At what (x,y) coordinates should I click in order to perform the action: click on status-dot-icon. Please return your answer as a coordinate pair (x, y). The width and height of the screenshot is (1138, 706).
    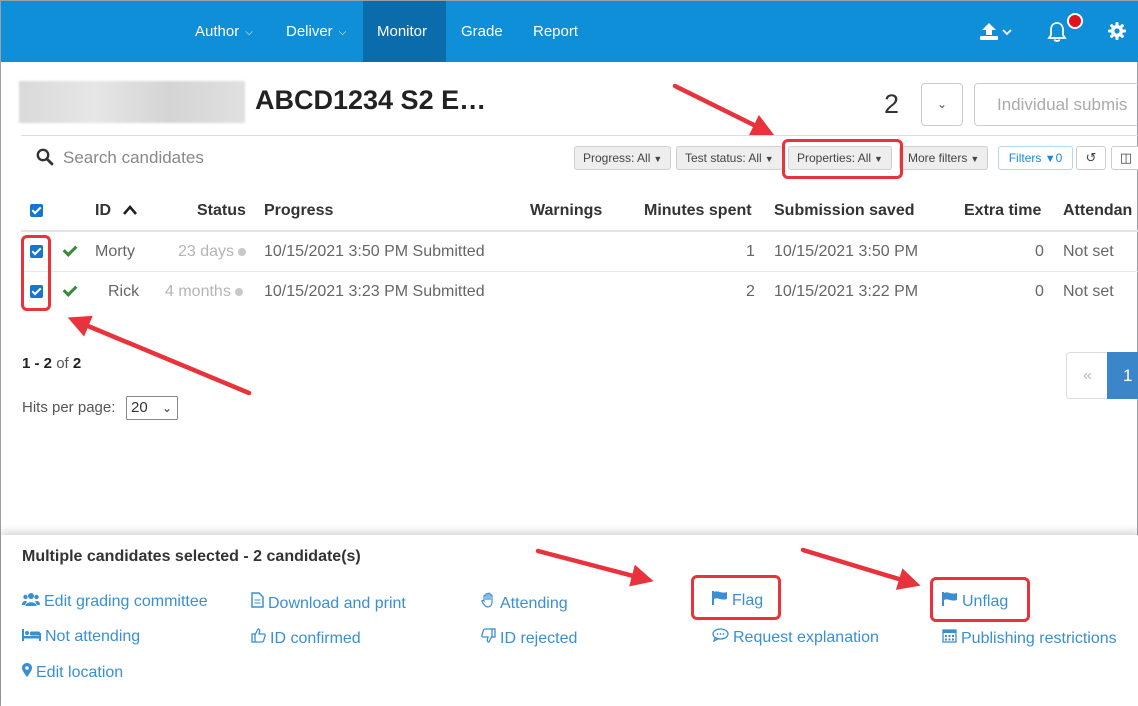
    Looking at the image, I should click on (242, 251).